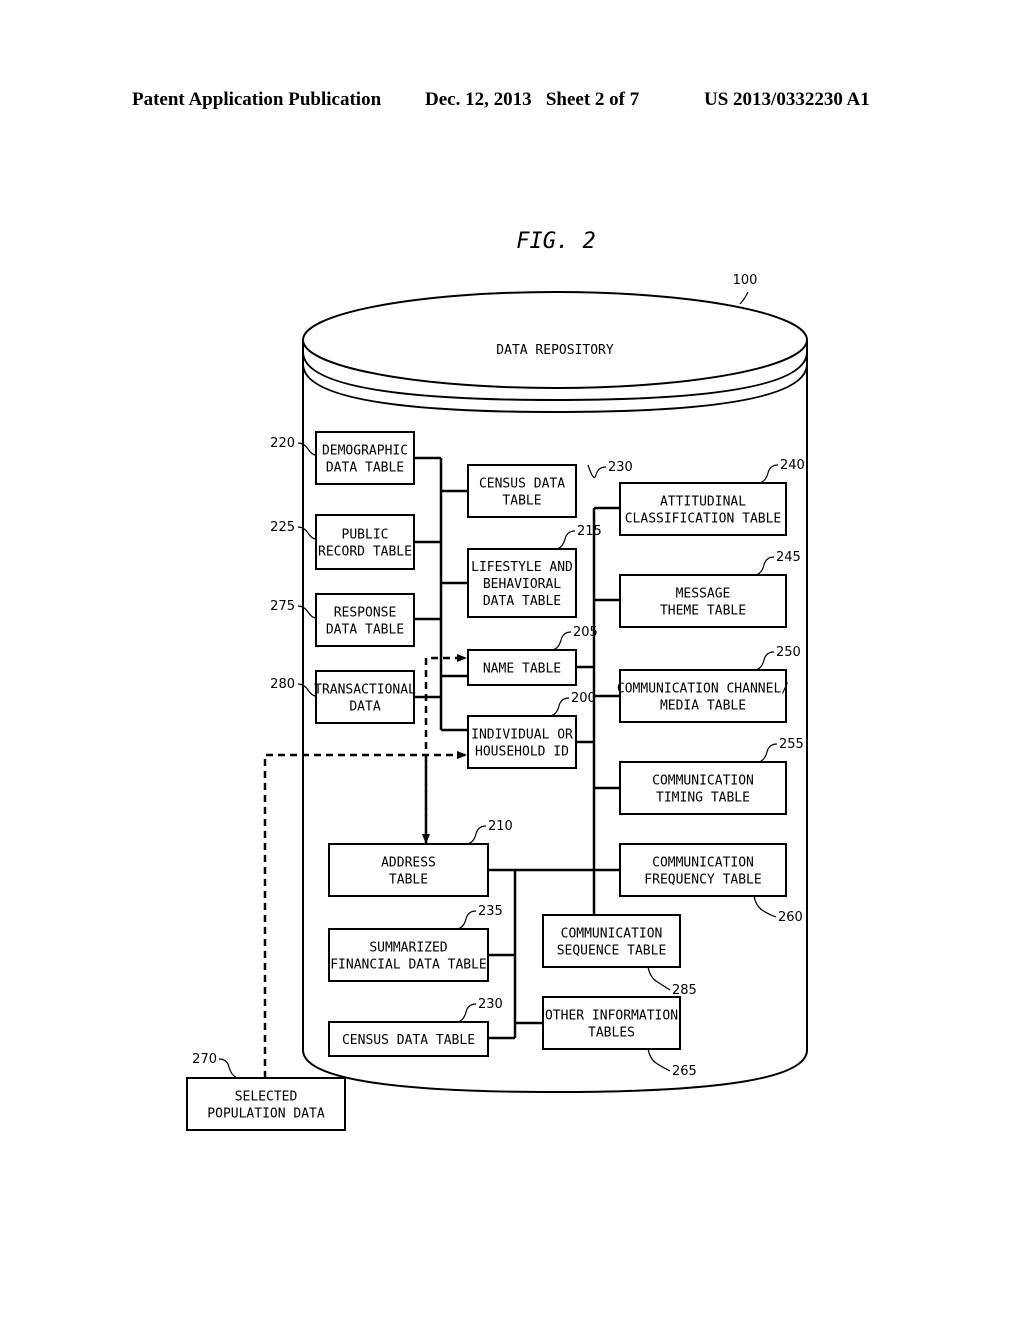 Image resolution: width=1024 pixels, height=1320 pixels. Describe the element at coordinates (282, 684) in the screenshot. I see `ref-numeral: 280` at that location.